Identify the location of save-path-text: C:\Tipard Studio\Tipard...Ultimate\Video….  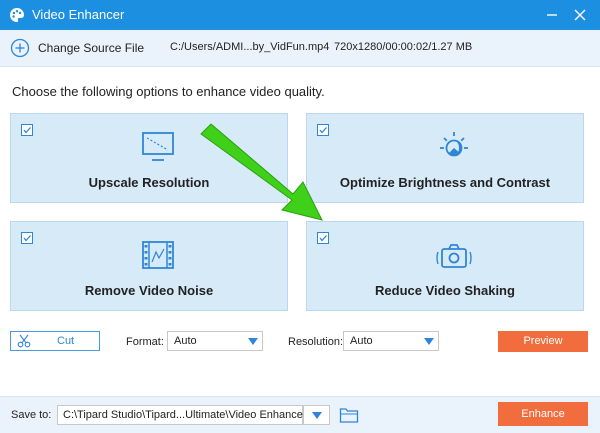
(185, 415).